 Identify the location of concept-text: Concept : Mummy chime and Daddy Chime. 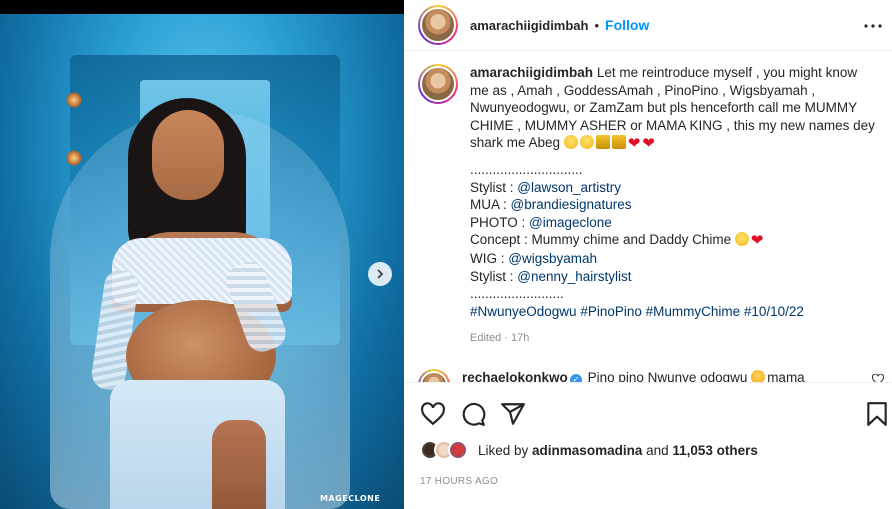
(601, 240).